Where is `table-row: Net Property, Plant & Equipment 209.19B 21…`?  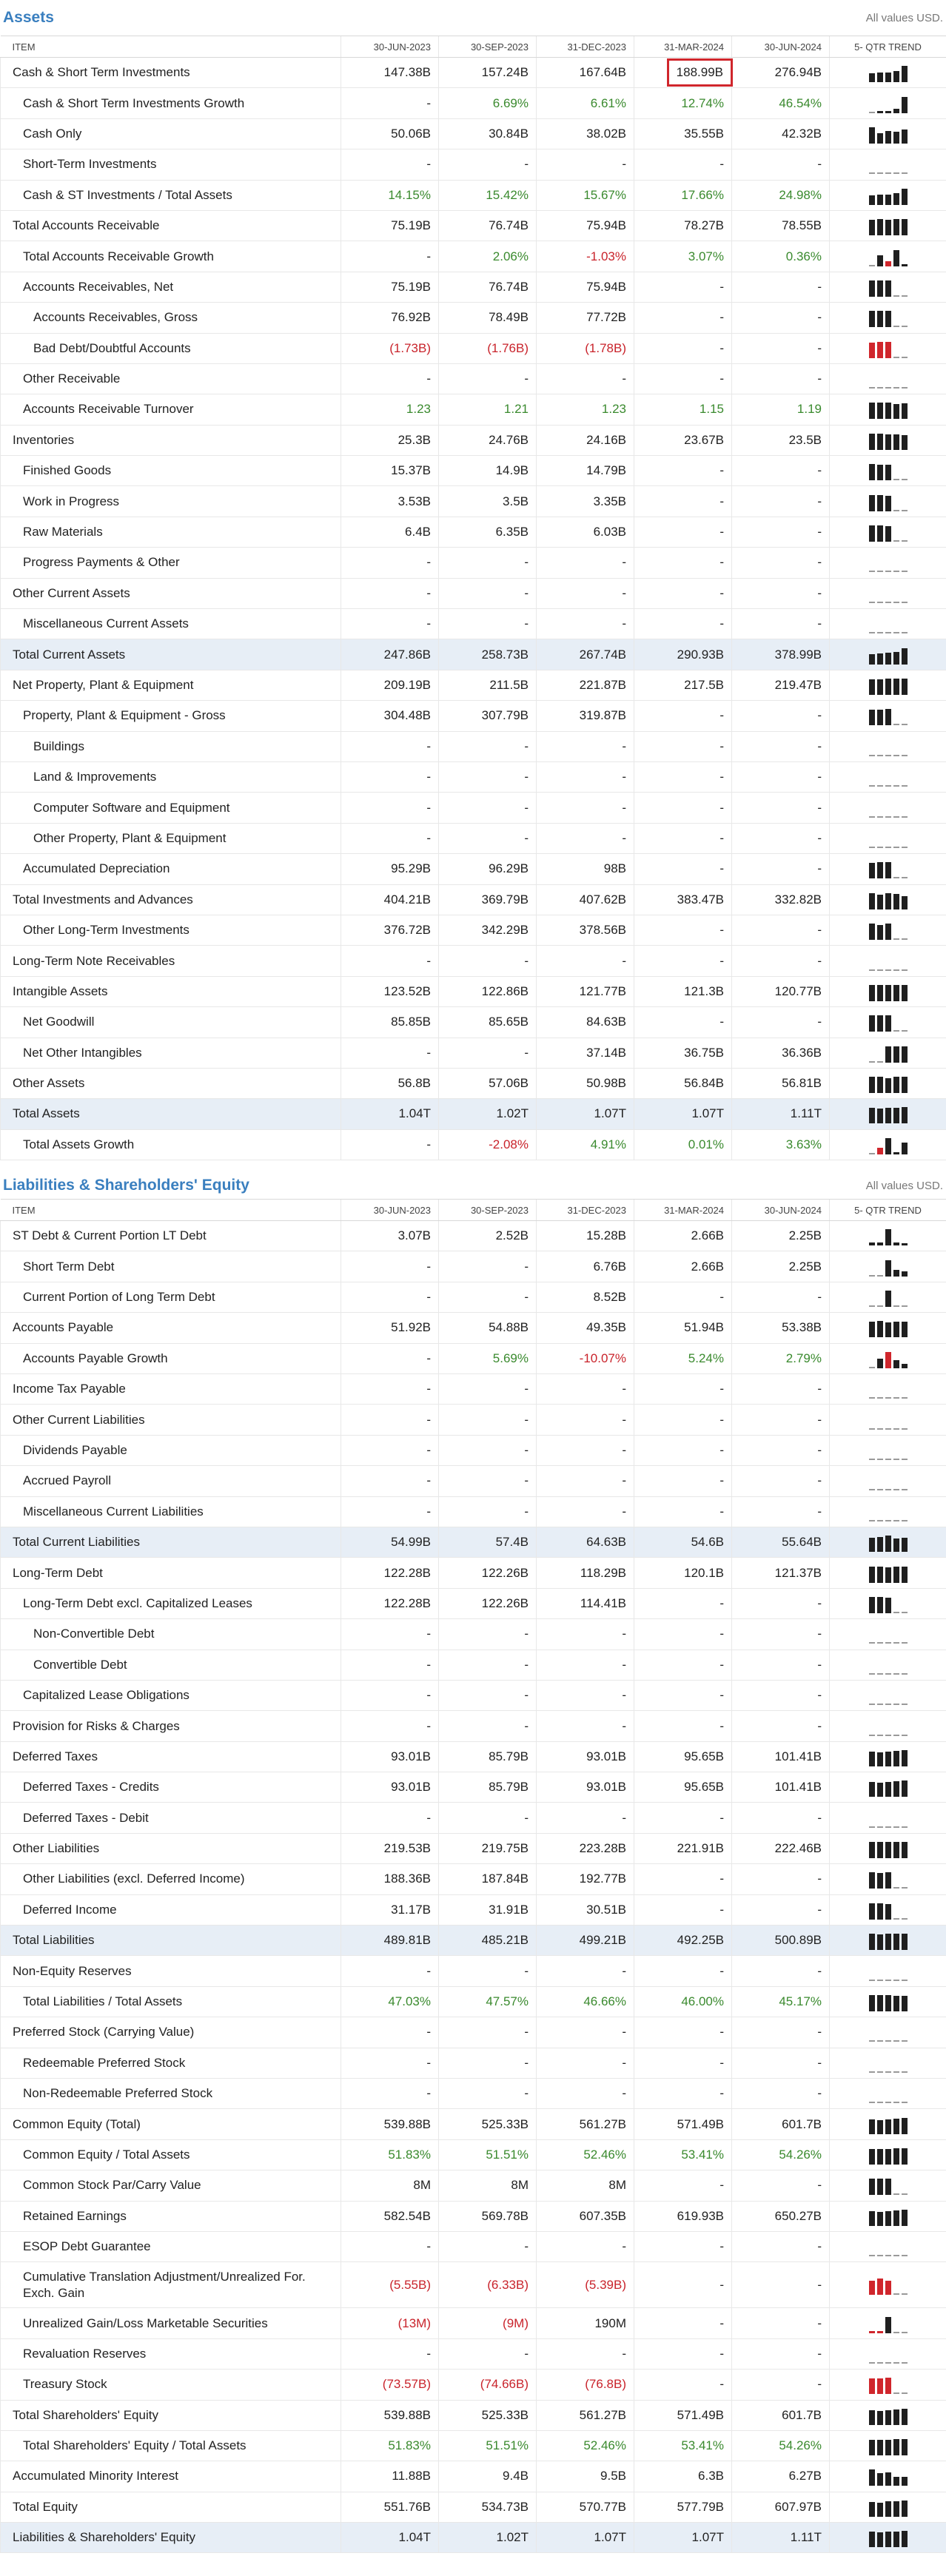
table-row: Net Property, Plant & Equipment 209.19B 21… is located at coordinates (473, 686).